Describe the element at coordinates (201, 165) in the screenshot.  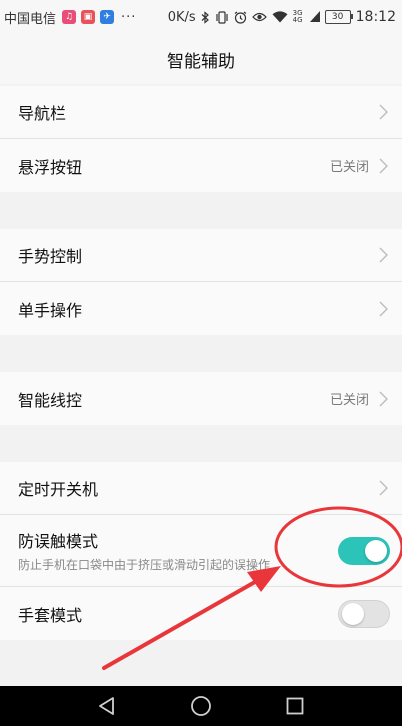
I see `setting-floating-button: 悬浮按钮 已关闭` at that location.